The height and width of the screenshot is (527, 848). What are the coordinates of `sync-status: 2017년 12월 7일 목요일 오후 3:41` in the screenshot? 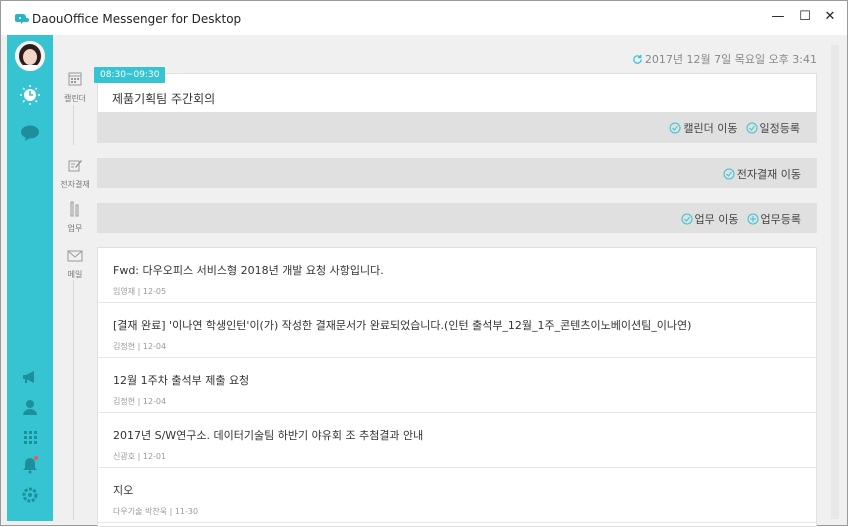 It's located at (724, 59).